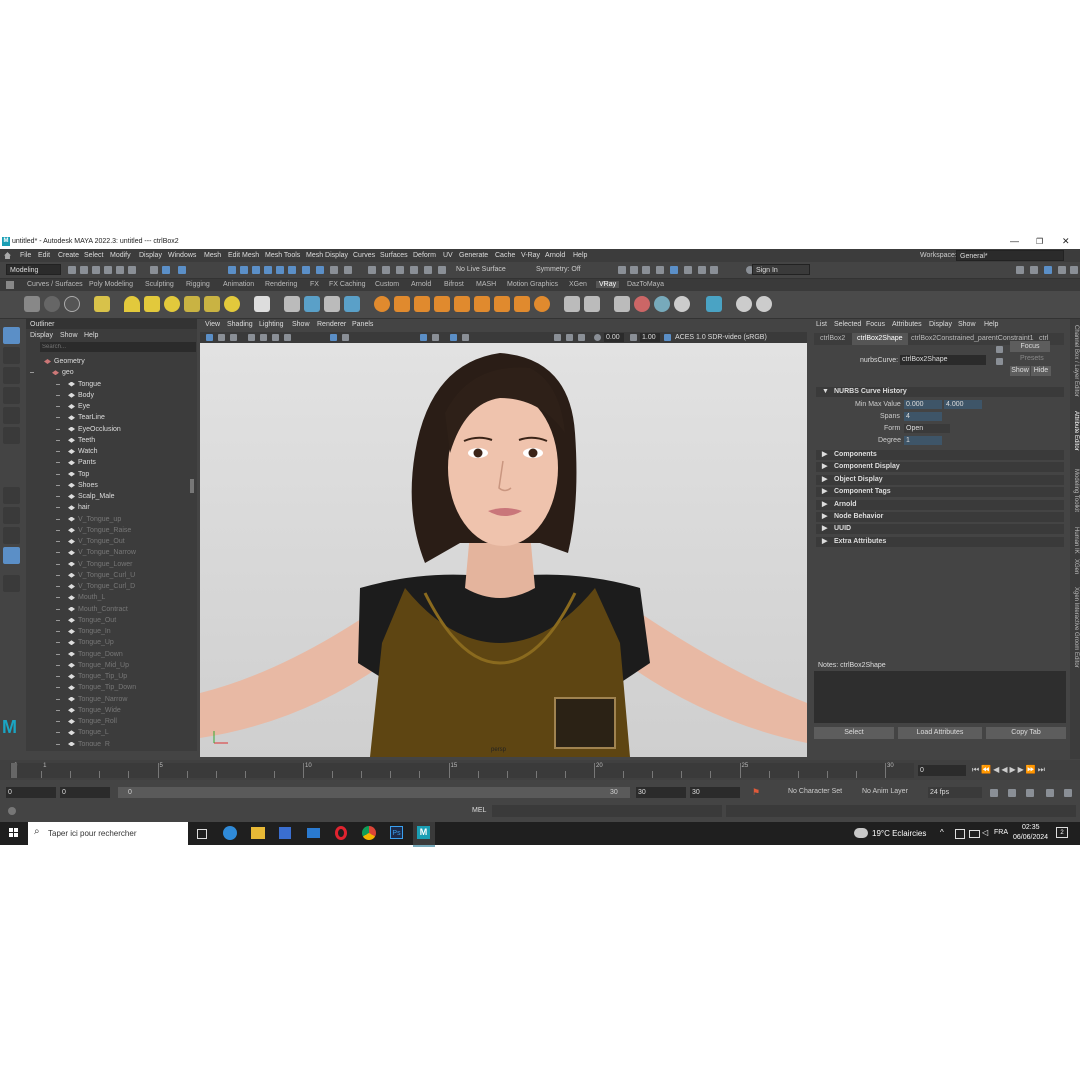 The height and width of the screenshot is (1080, 1080). Describe the element at coordinates (569, 337) in the screenshot. I see `hud-icon` at that location.